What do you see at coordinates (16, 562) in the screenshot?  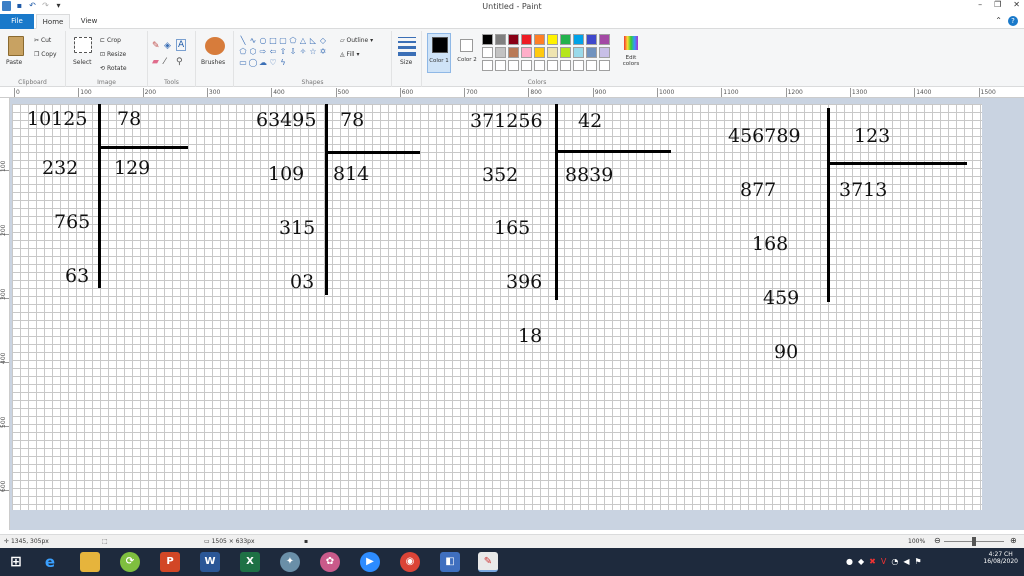 I see `windows-start-icon: ⊞` at bounding box center [16, 562].